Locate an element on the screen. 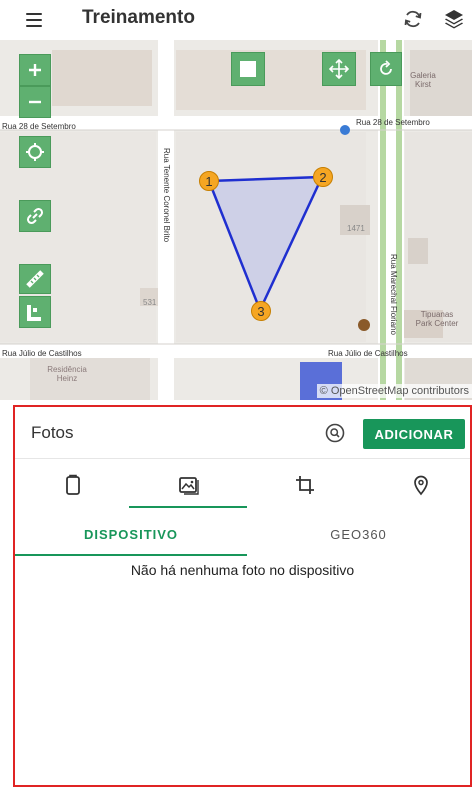 This screenshot has height=806, width=472. empty-state-message: Não há nenhuma foto no dispositivo is located at coordinates (242, 570).